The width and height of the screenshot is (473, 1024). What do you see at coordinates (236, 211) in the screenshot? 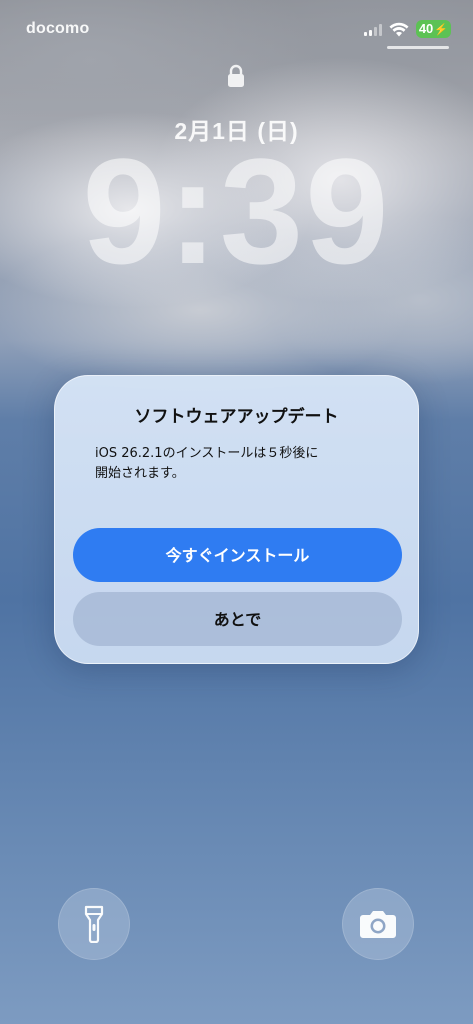
I see `lock-time: 9:39` at bounding box center [236, 211].